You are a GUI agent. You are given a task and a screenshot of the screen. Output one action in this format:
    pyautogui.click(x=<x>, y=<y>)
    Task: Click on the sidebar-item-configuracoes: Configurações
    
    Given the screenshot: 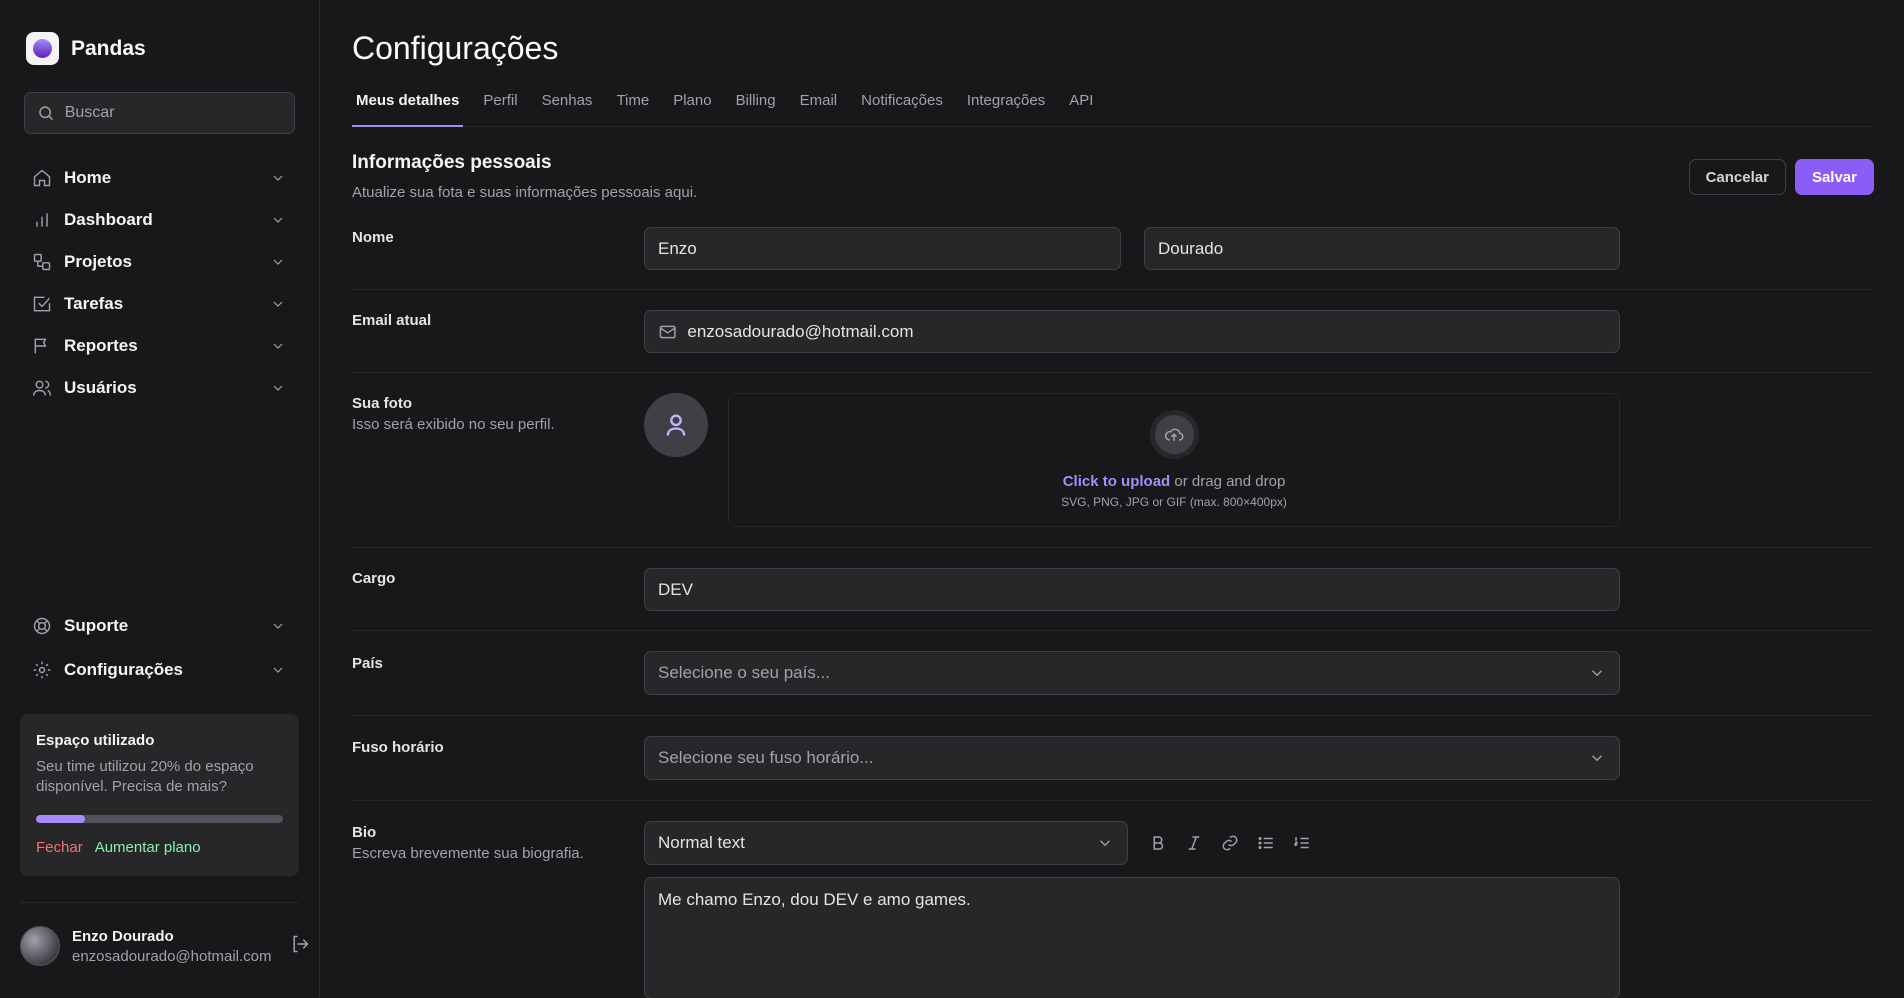 What is the action you would take?
    pyautogui.click(x=158, y=670)
    